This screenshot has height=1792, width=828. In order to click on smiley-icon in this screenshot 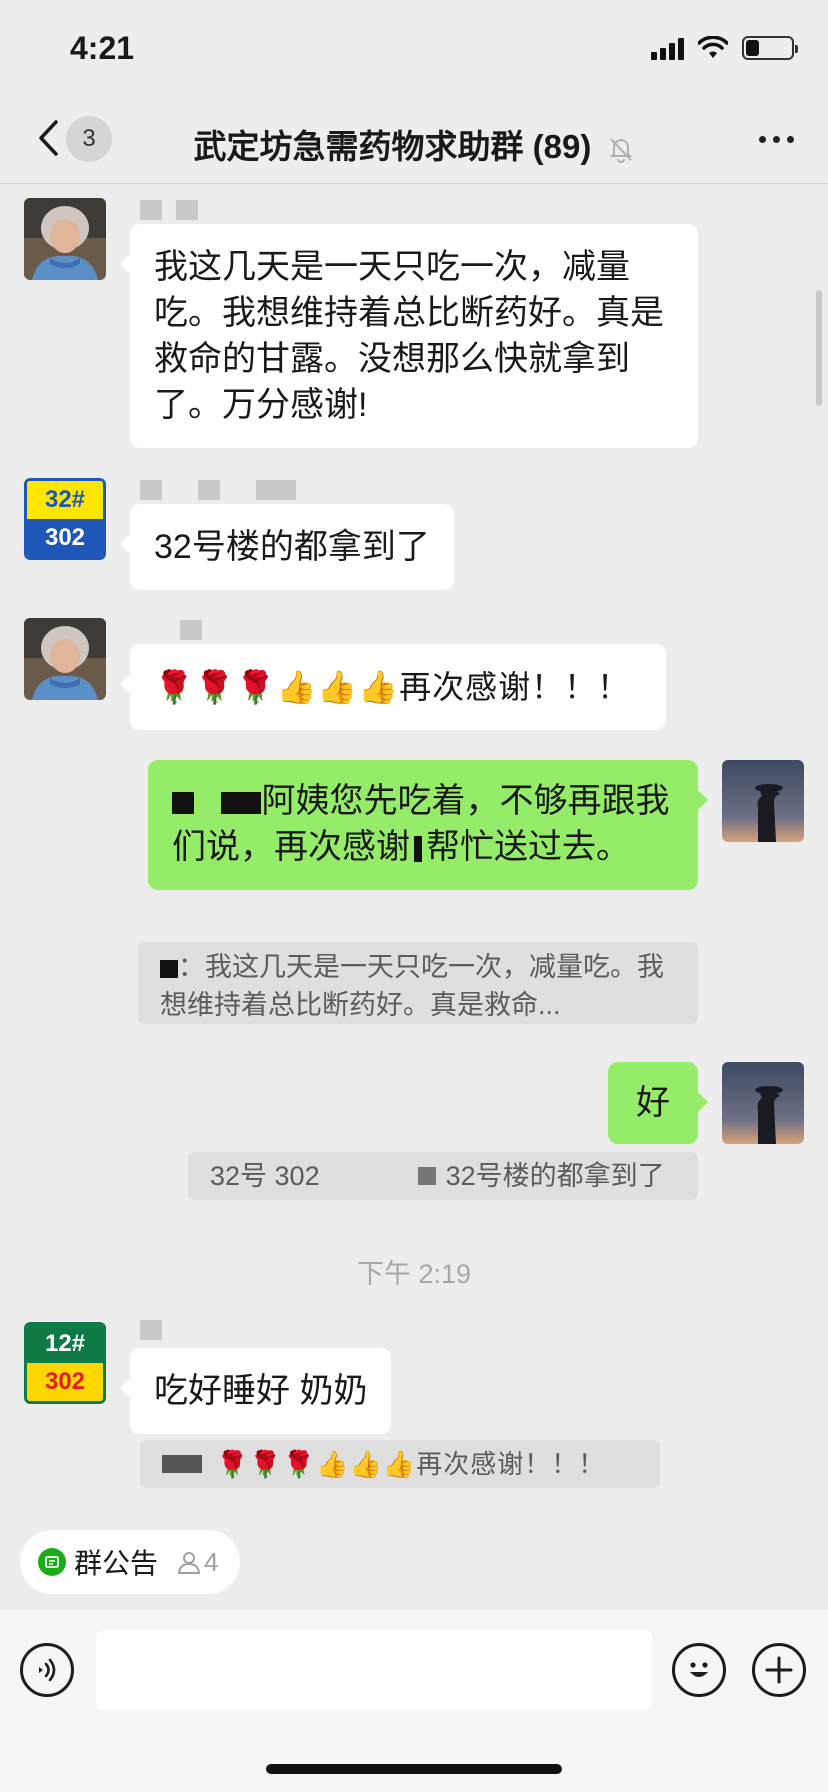, I will do `click(699, 1669)`.